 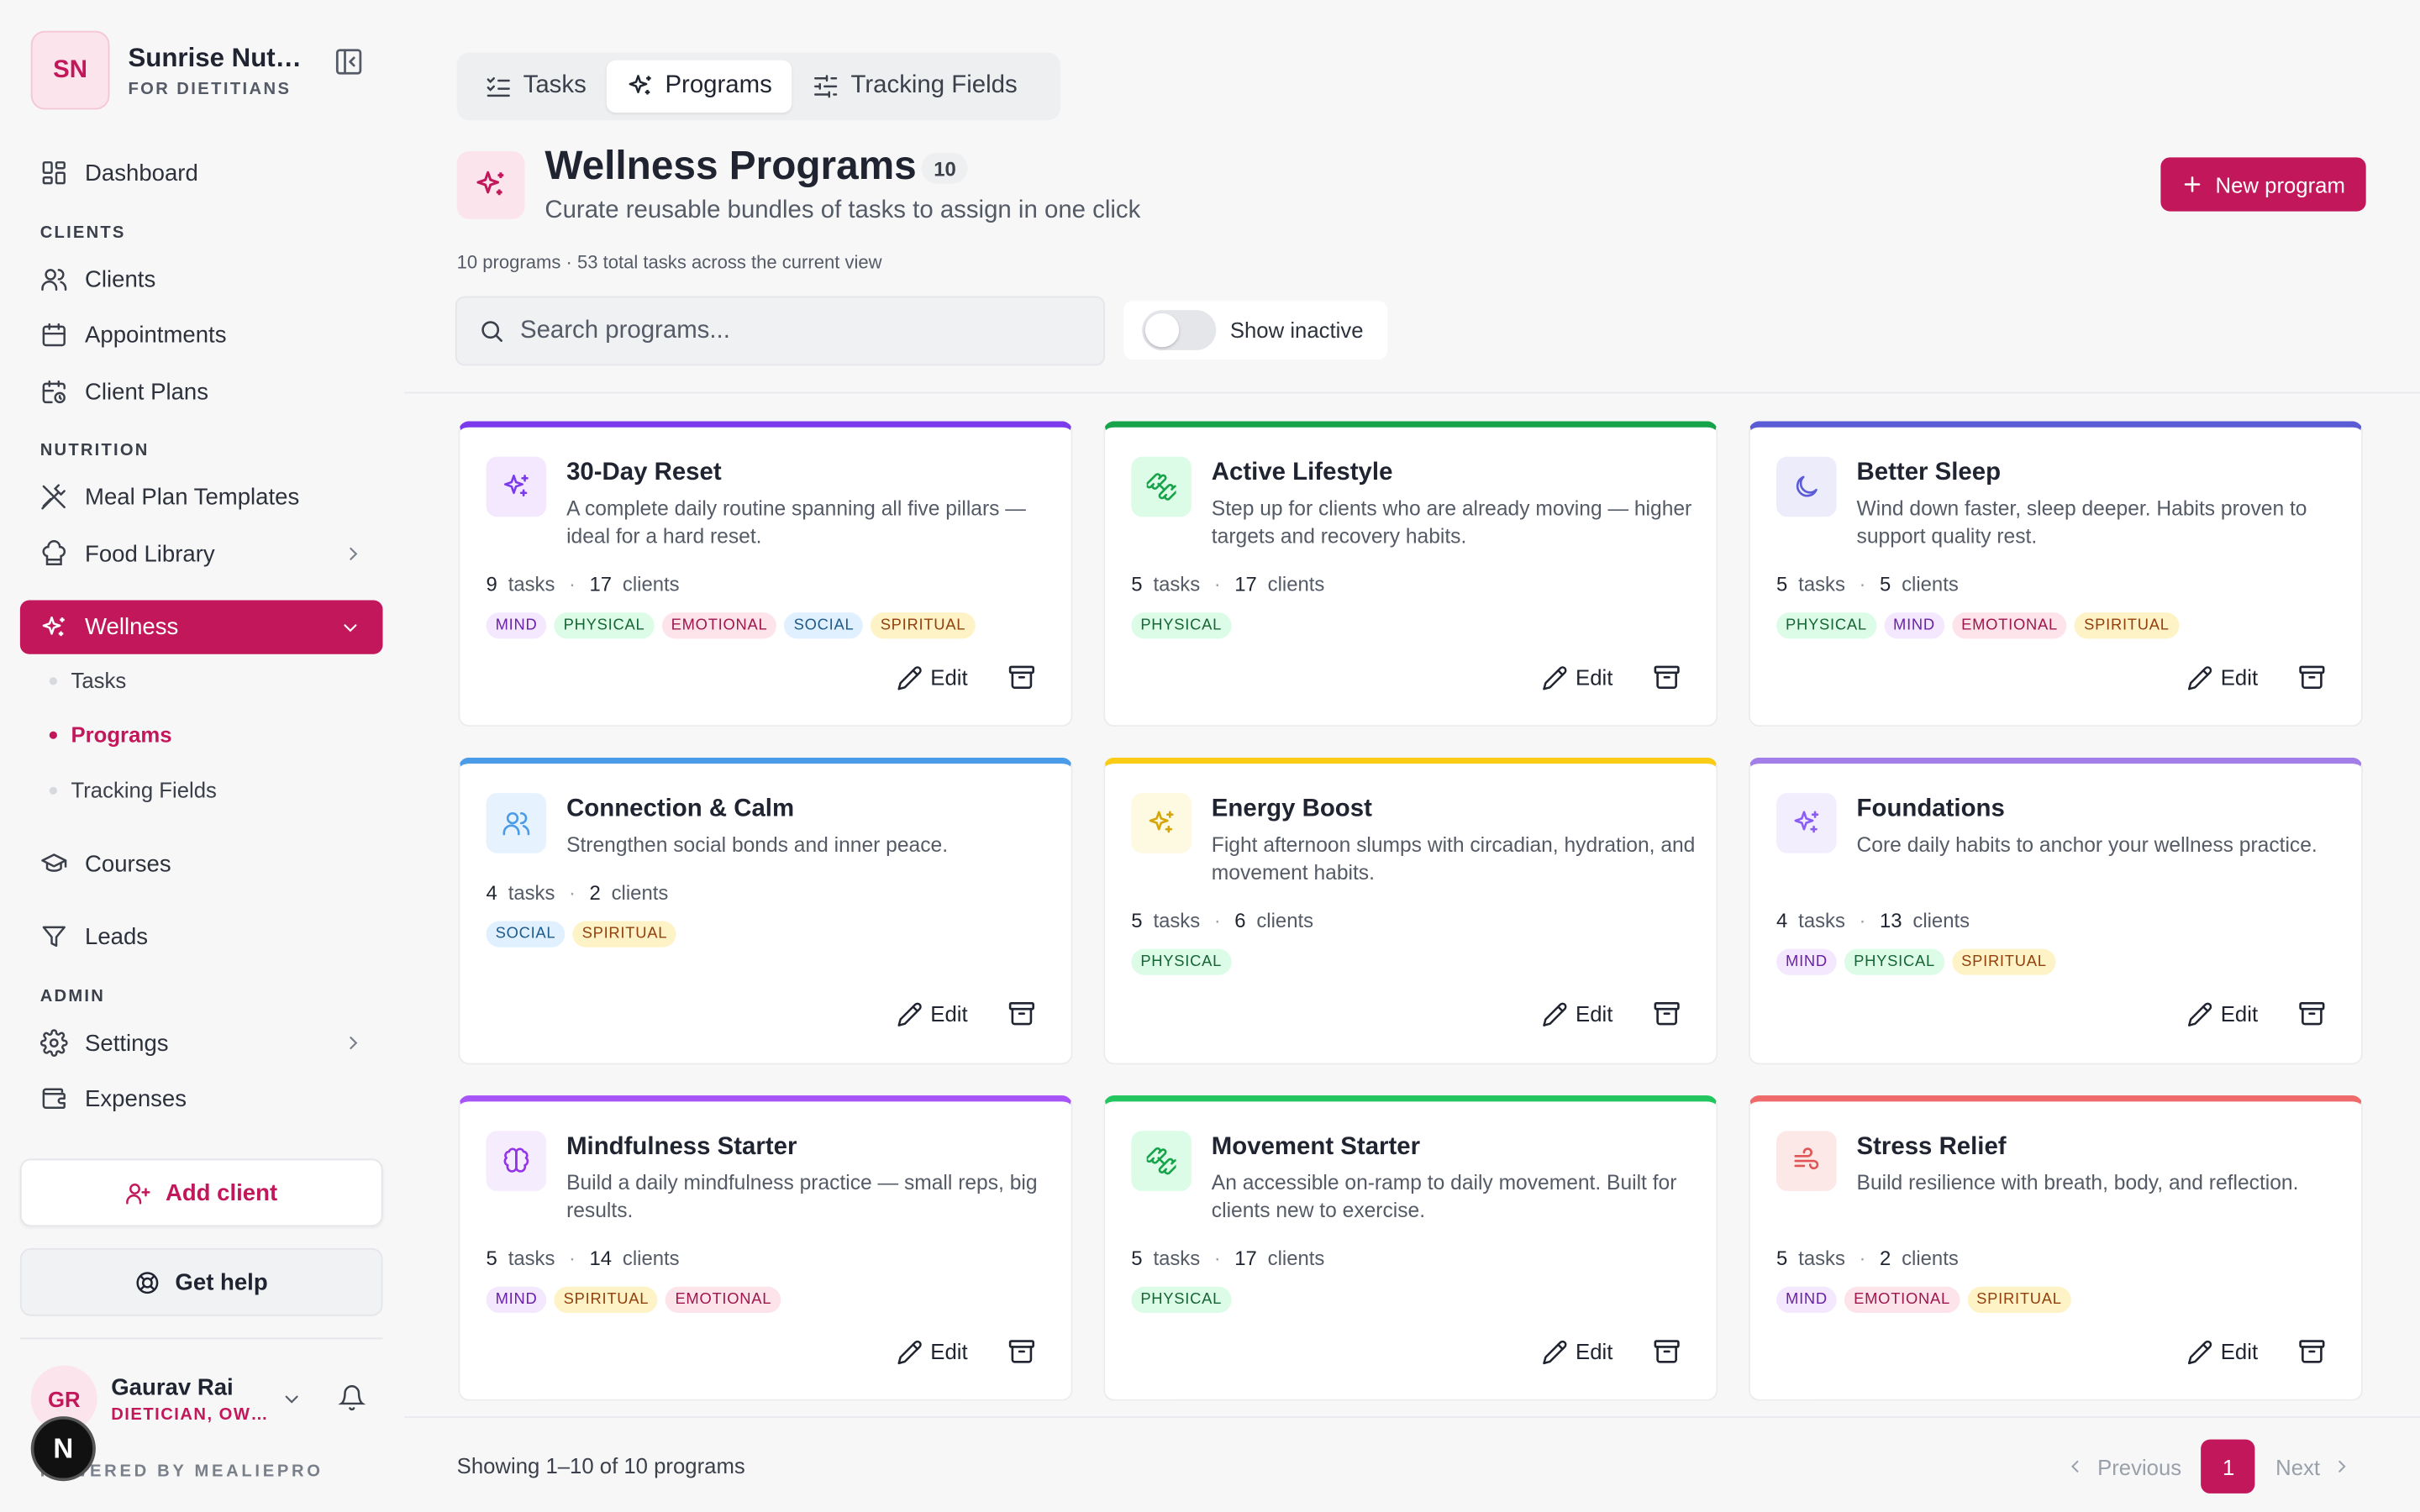 I want to click on sidebar-collapse-icon, so click(x=349, y=61).